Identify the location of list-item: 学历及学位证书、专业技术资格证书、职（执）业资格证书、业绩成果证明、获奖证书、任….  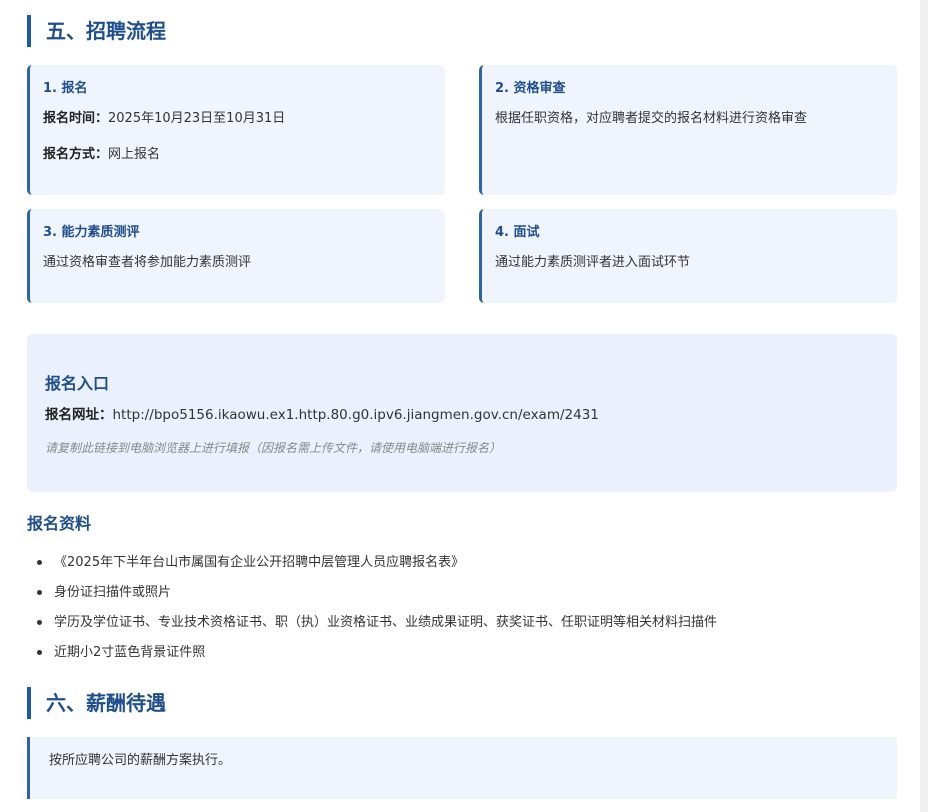
(372, 623).